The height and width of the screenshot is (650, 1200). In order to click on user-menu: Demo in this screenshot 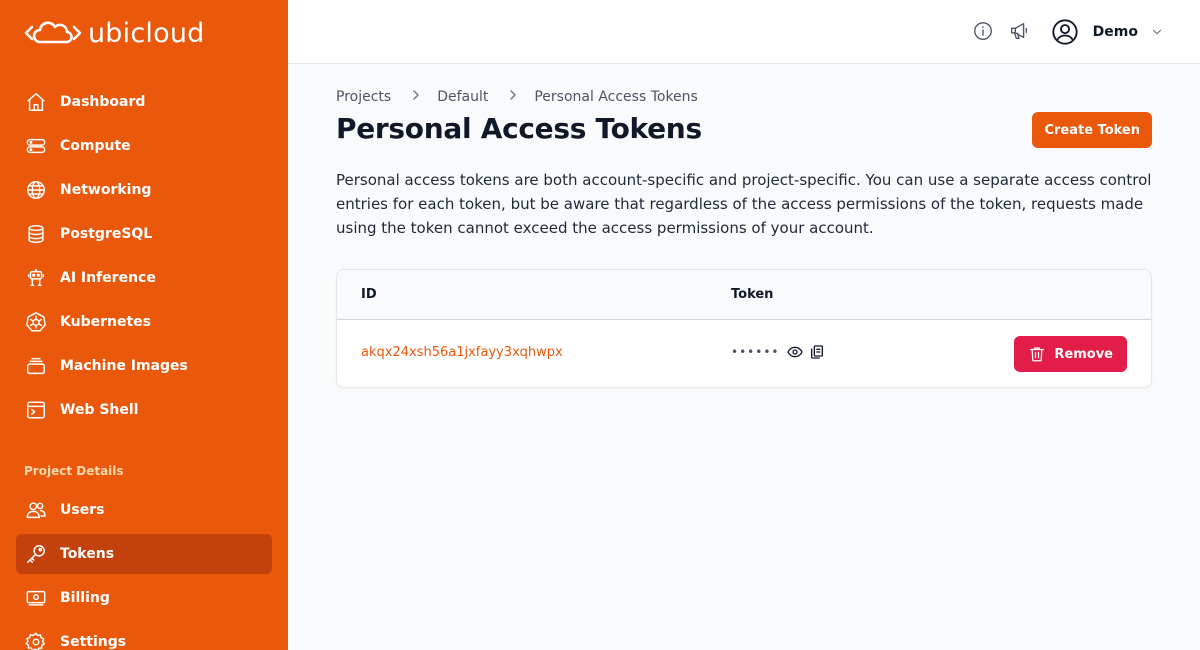, I will do `click(1107, 32)`.